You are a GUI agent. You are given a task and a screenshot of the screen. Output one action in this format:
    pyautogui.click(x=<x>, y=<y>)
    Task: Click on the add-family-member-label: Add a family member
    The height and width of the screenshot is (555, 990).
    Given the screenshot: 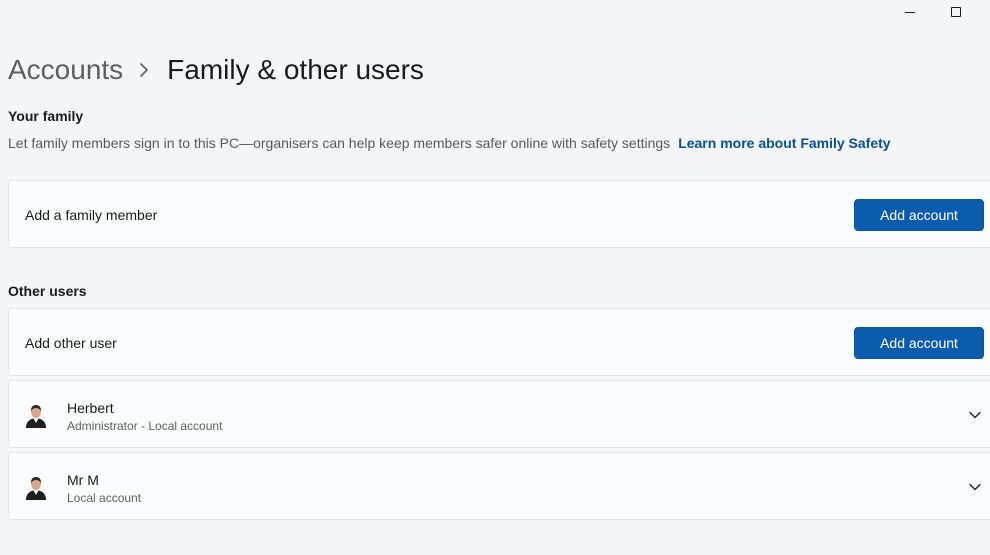 What is the action you would take?
    pyautogui.click(x=91, y=215)
    